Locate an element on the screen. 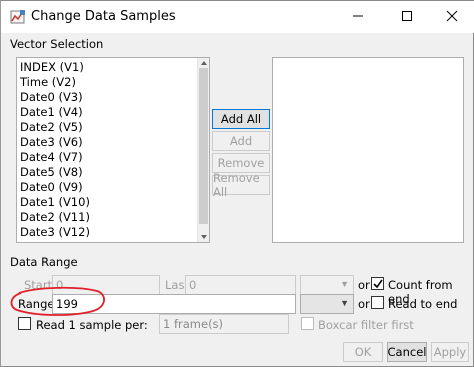 This screenshot has width=474, height=367. list-item: Date1 (V4) is located at coordinates (51, 112).